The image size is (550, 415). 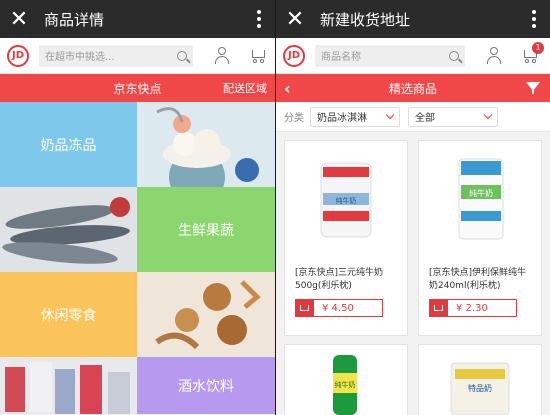 I want to click on drinks-image, so click(x=68, y=385).